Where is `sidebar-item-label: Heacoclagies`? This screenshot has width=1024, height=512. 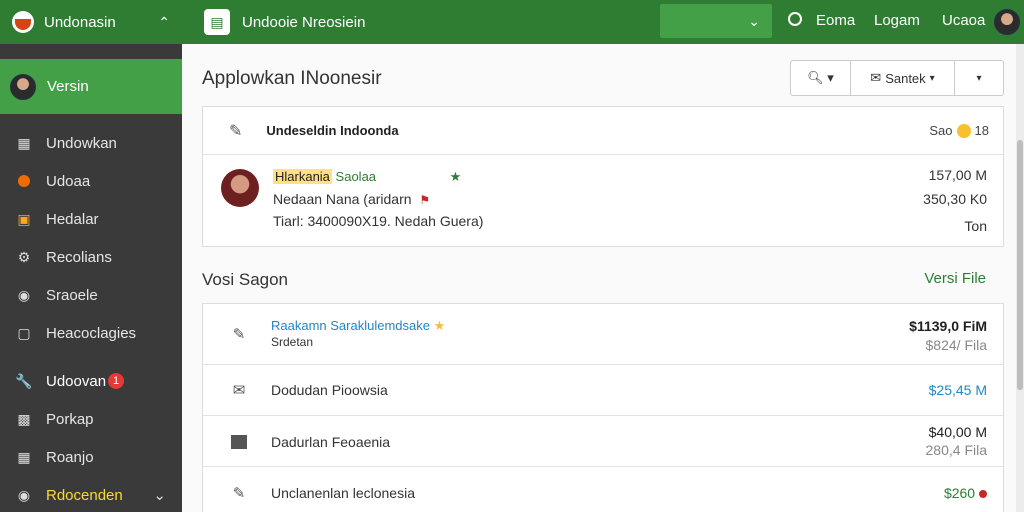 sidebar-item-label: Heacoclagies is located at coordinates (91, 333).